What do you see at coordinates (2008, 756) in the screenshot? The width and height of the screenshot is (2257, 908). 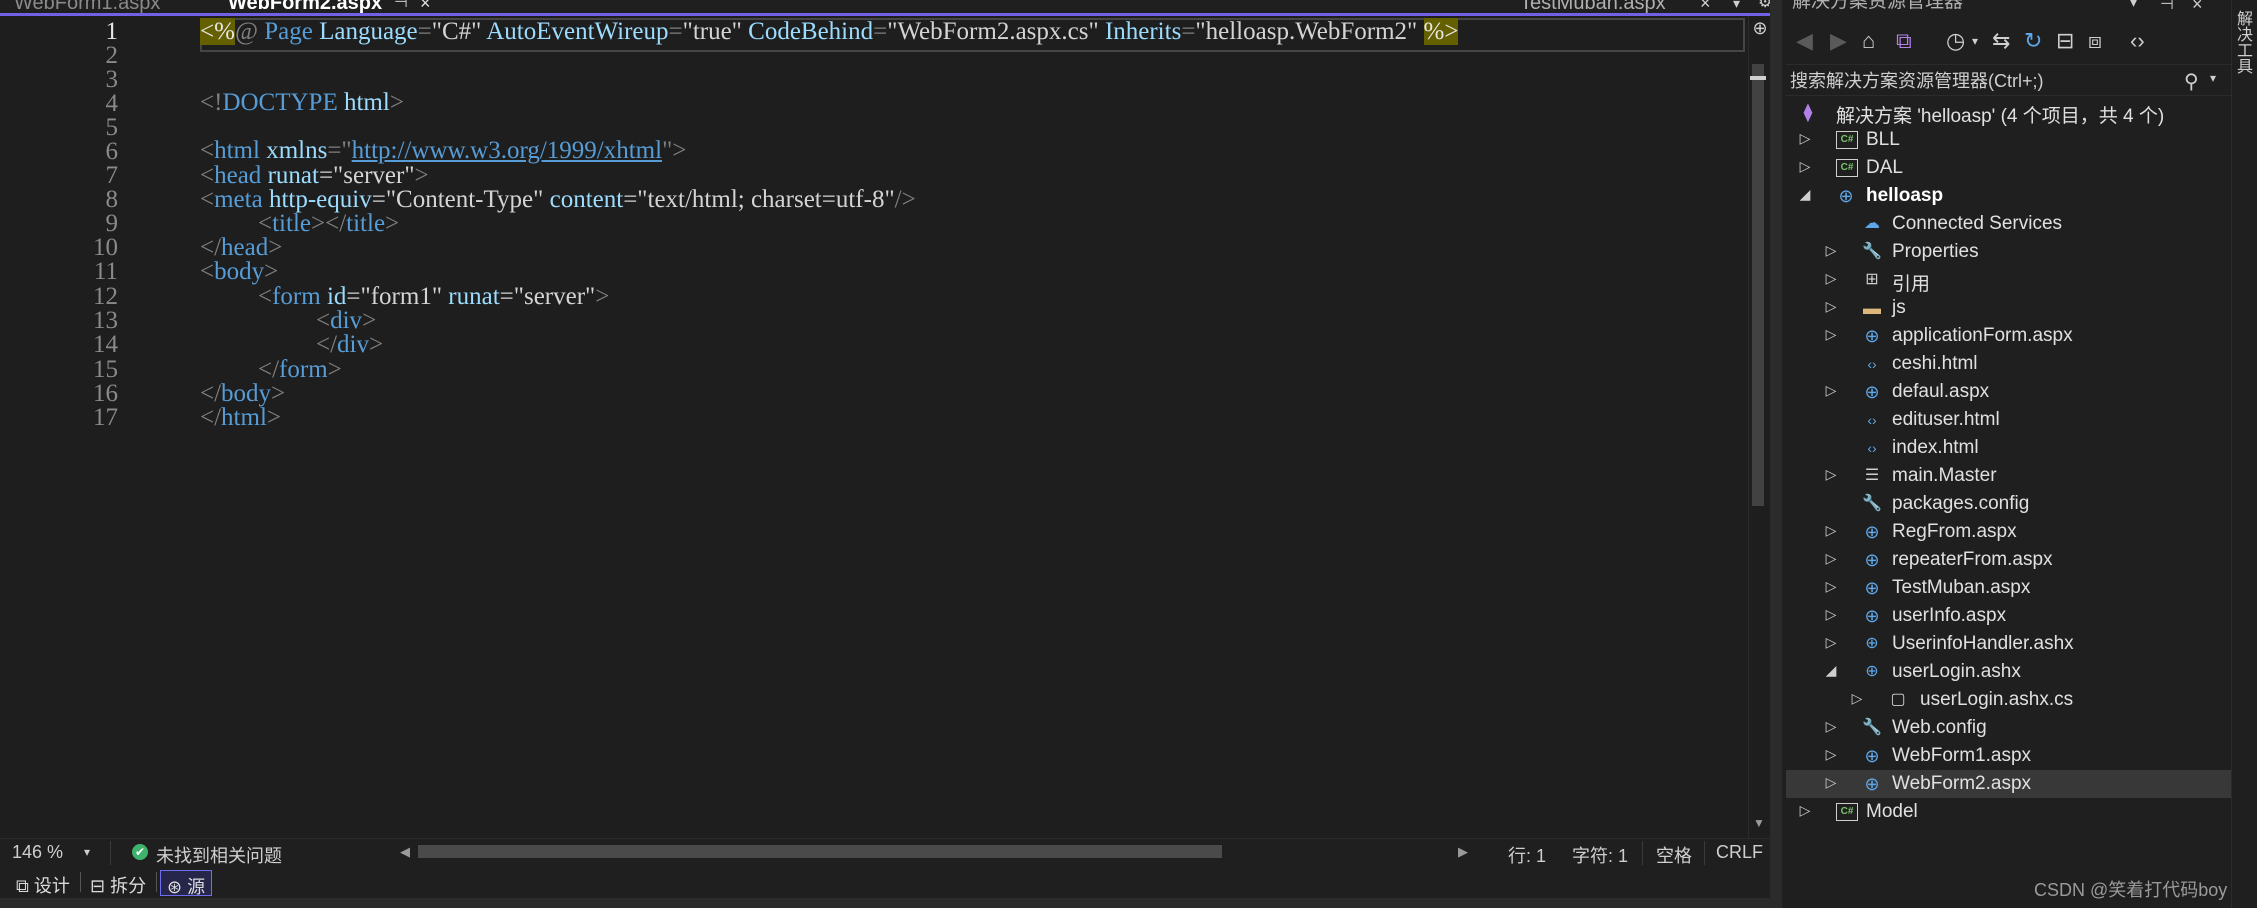 I see `tree-item-webform1: ▷ ⊕ WebForm1.aspx` at bounding box center [2008, 756].